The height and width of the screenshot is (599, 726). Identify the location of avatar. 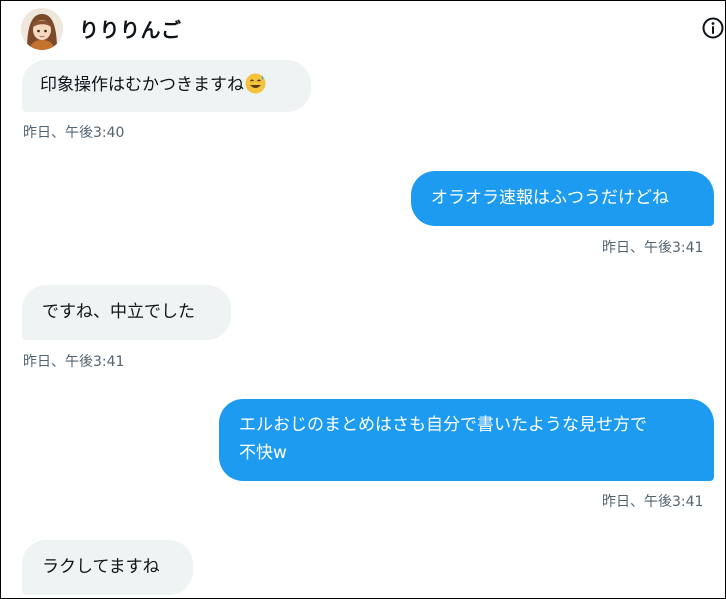
(42, 29).